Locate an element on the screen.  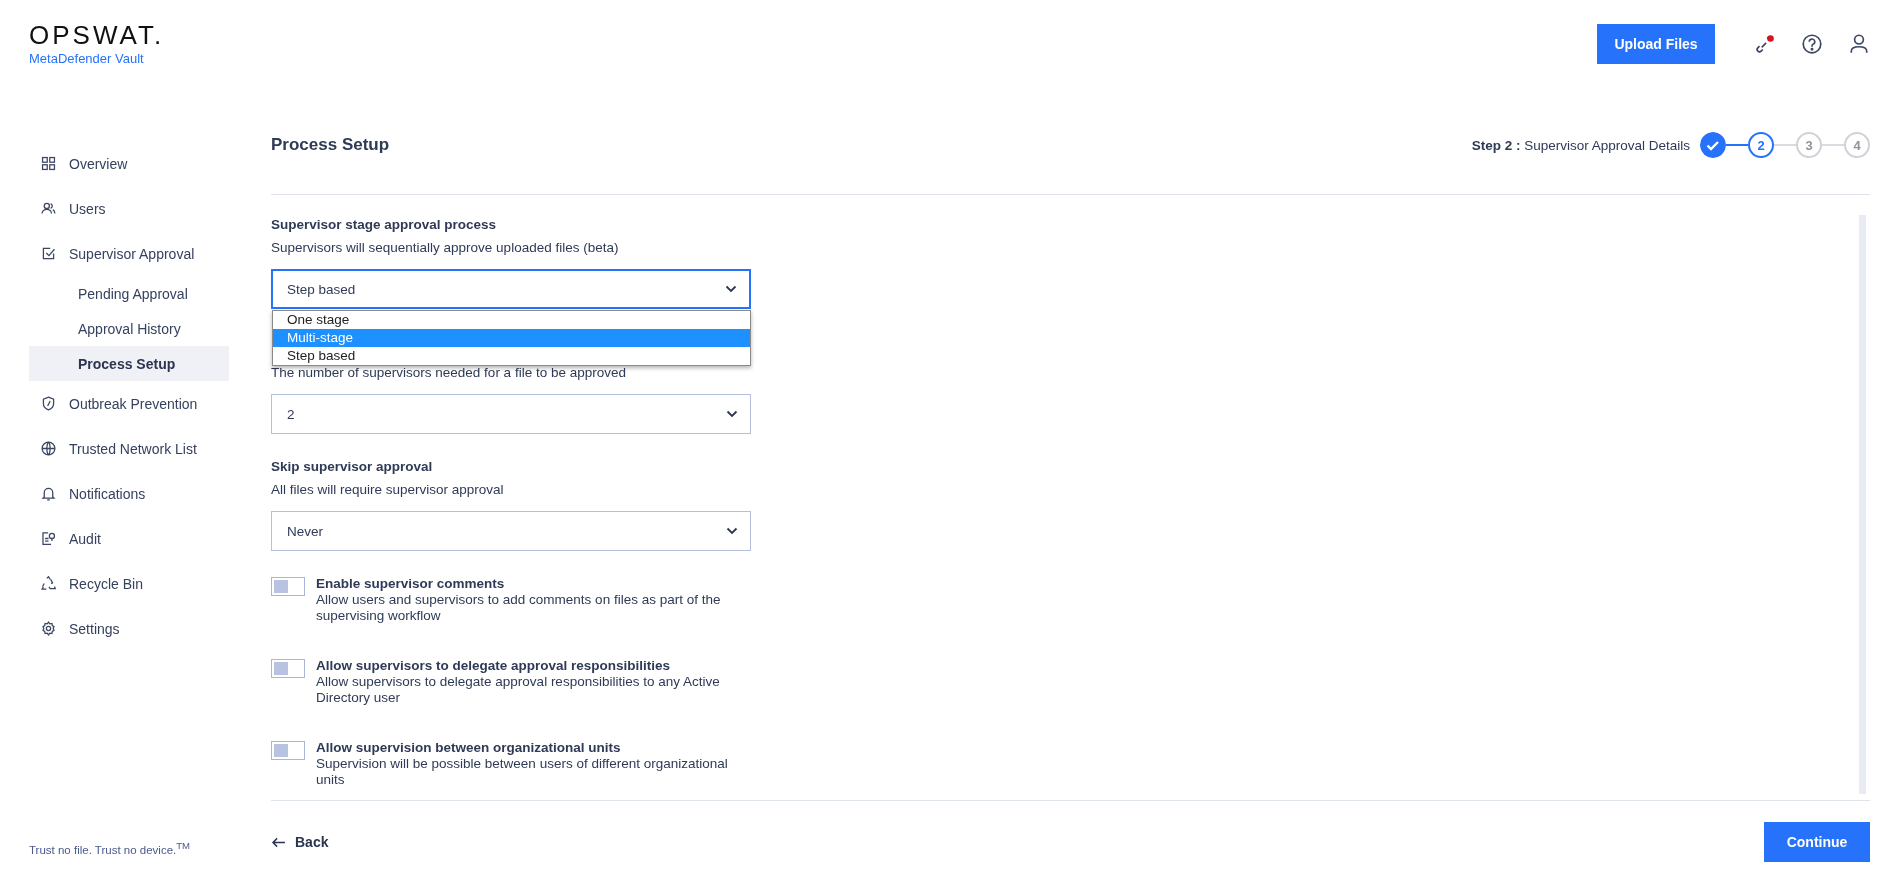
dropdown-option: One stage is located at coordinates (511, 320).